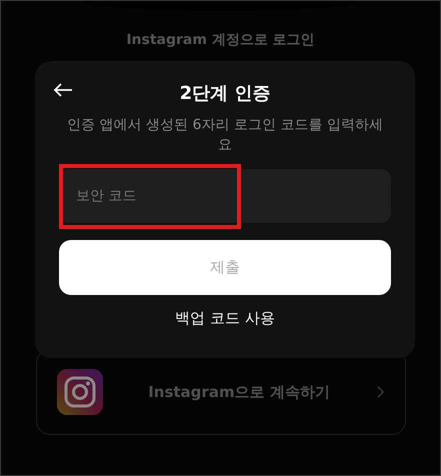 Image resolution: width=441 pixels, height=476 pixels. I want to click on dialog-title: 2단계 인증, so click(225, 93).